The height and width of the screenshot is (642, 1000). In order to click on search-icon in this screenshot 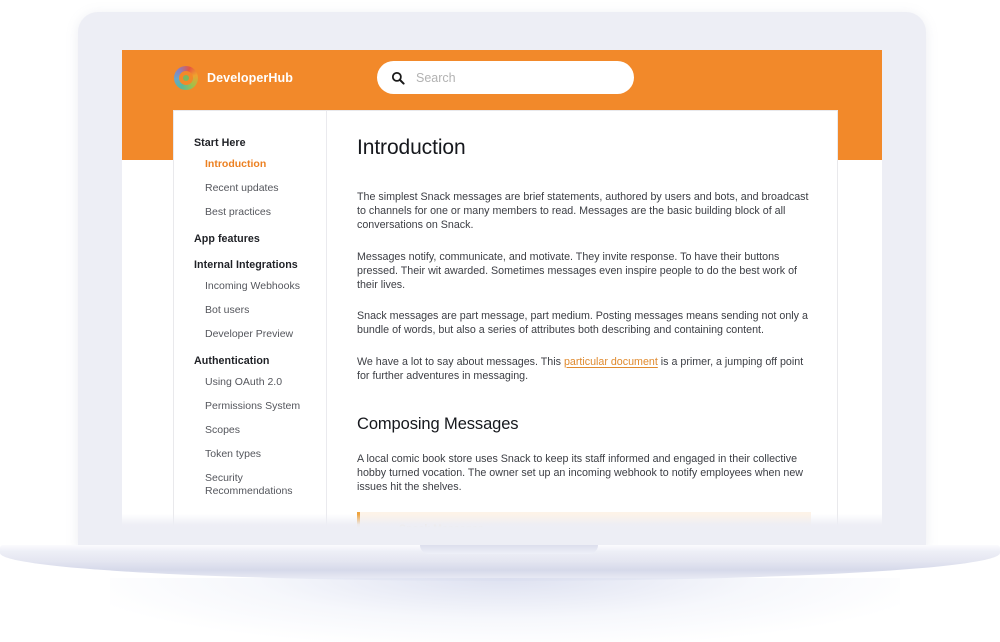, I will do `click(398, 78)`.